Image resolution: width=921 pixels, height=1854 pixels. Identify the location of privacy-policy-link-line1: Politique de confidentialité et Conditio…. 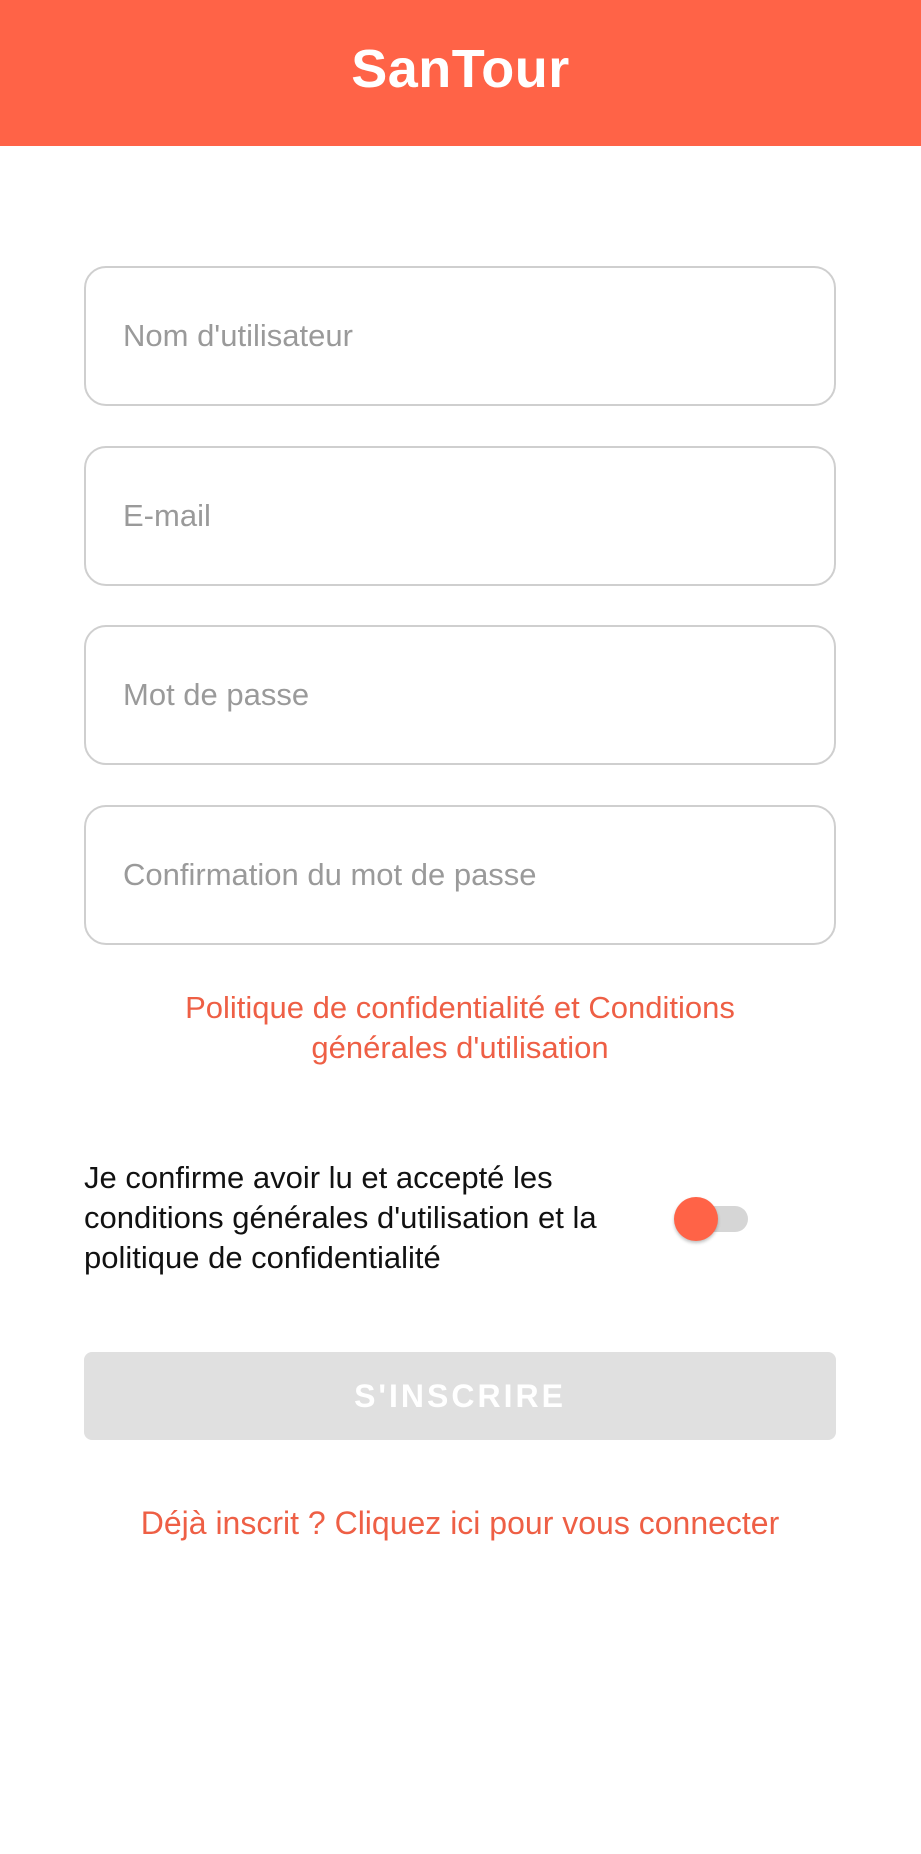
(460, 1007).